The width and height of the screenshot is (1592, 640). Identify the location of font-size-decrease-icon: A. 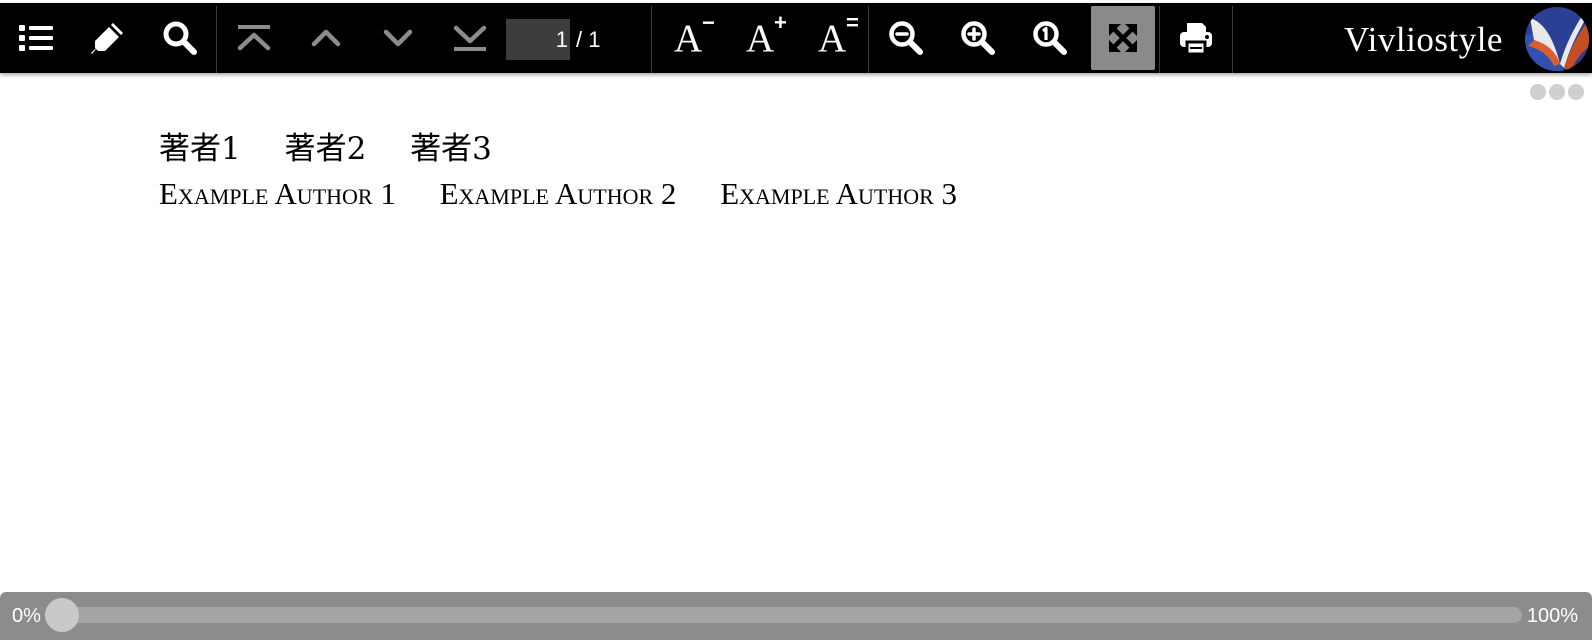
(688, 38).